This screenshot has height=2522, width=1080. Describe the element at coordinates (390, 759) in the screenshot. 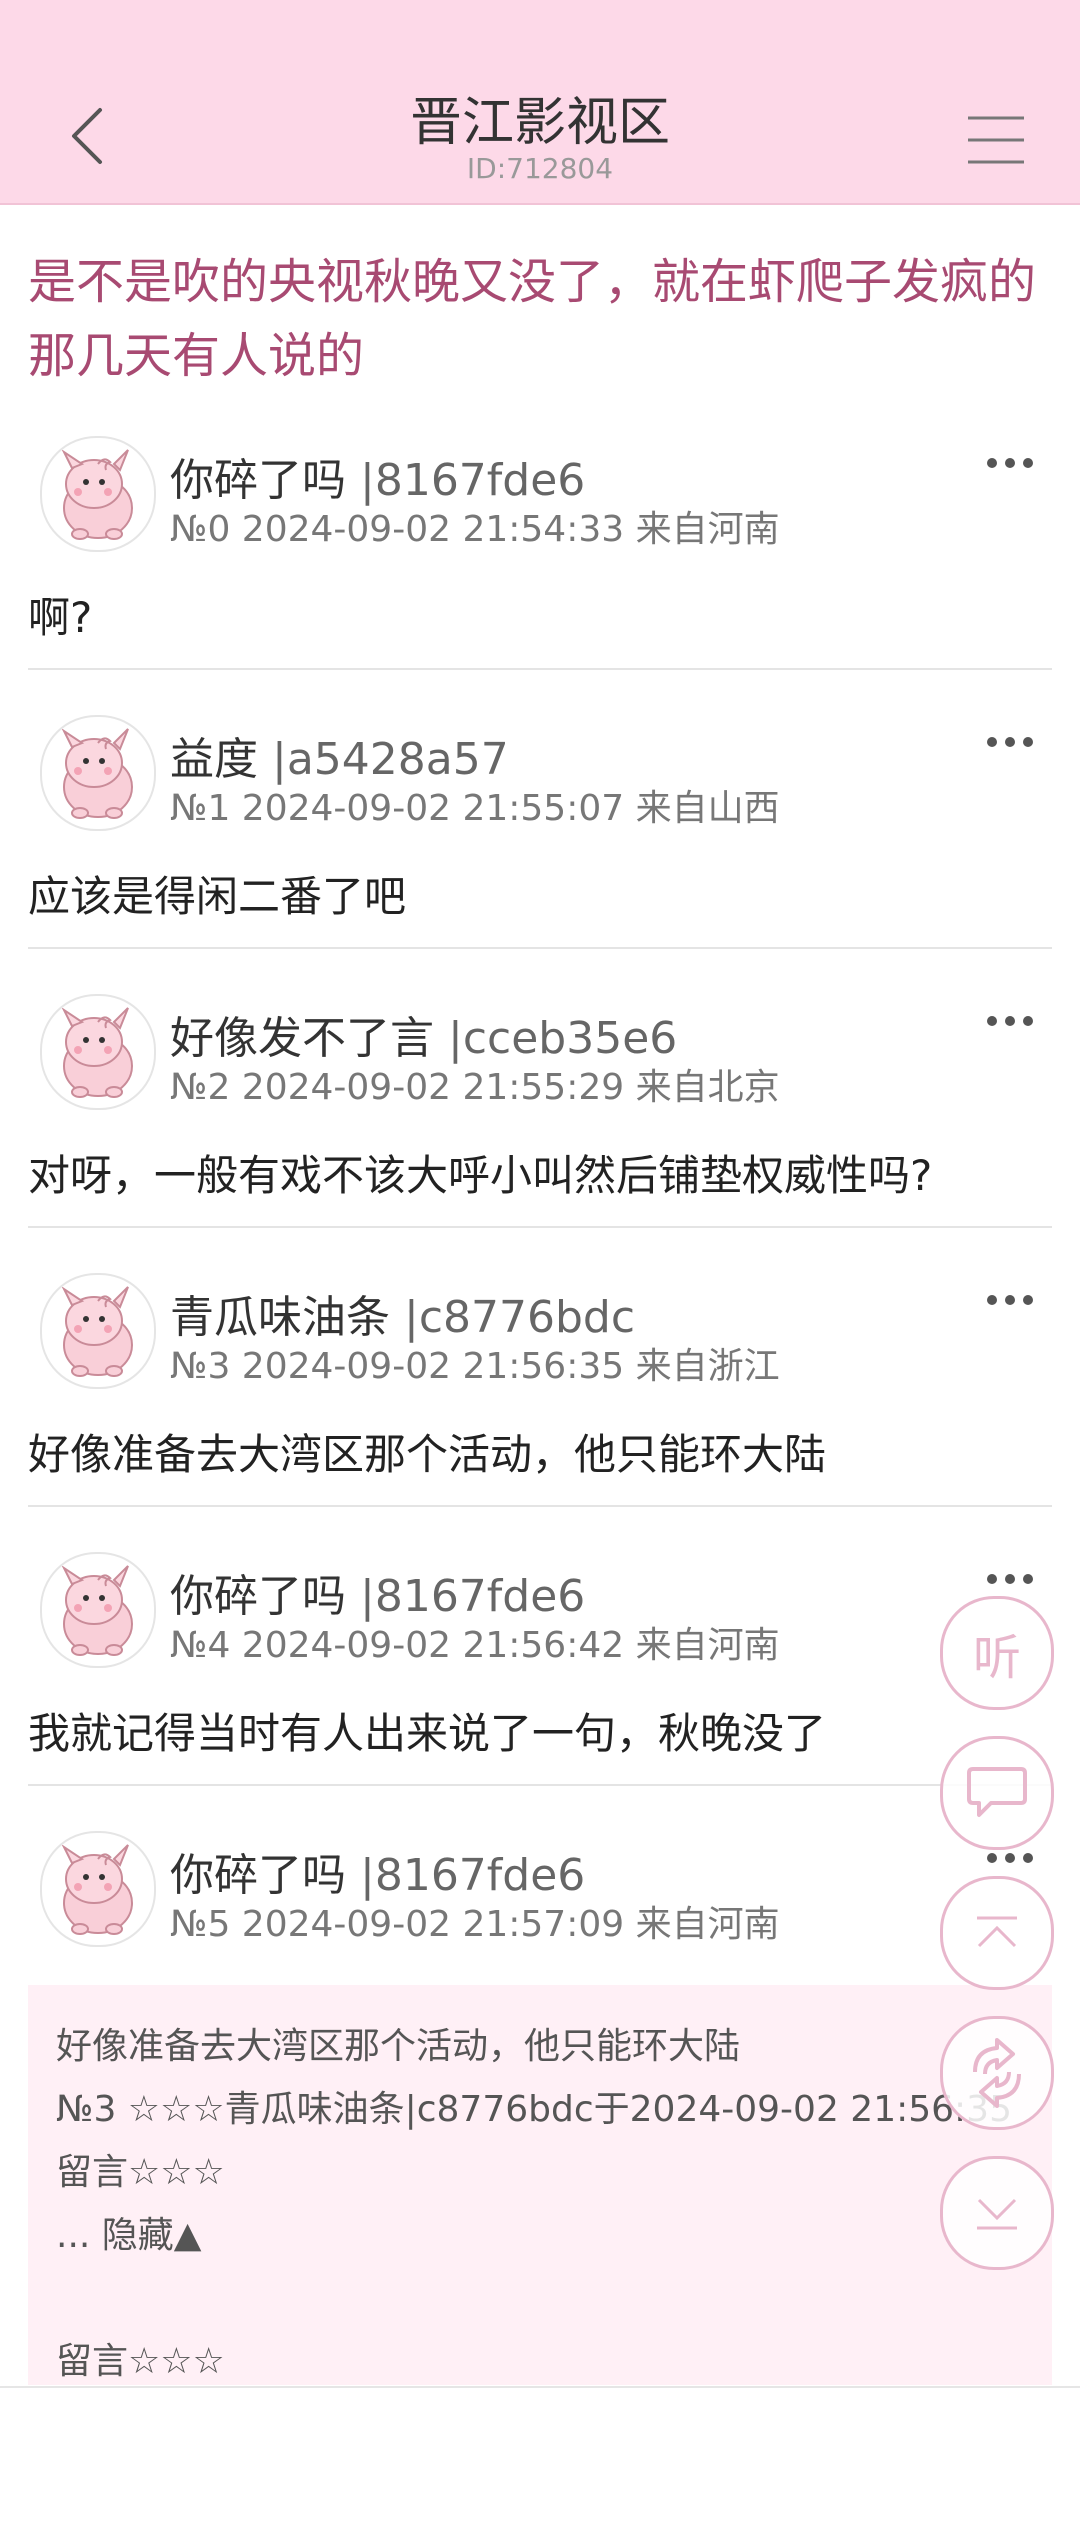

I see `author-uid: |a5428a57` at that location.